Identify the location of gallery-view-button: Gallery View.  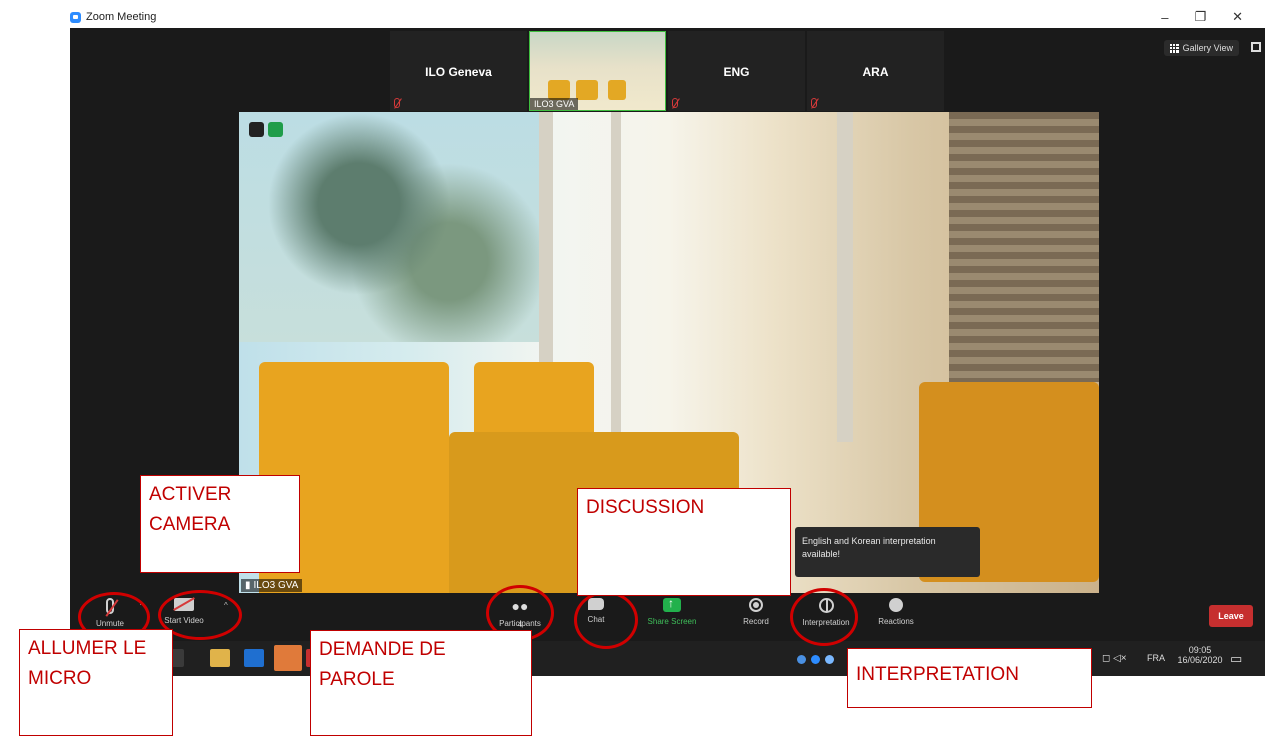
(1201, 48).